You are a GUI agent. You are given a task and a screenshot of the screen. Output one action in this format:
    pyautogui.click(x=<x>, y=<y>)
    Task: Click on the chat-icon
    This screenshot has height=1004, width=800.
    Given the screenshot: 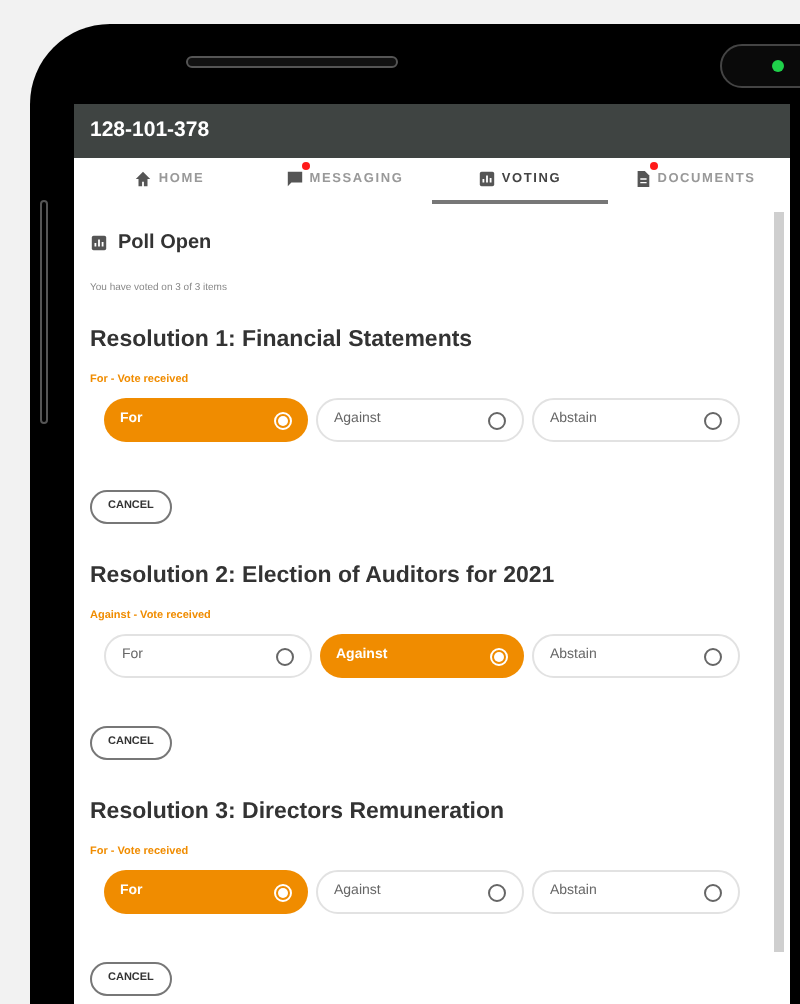 What is the action you would take?
    pyautogui.click(x=294, y=179)
    